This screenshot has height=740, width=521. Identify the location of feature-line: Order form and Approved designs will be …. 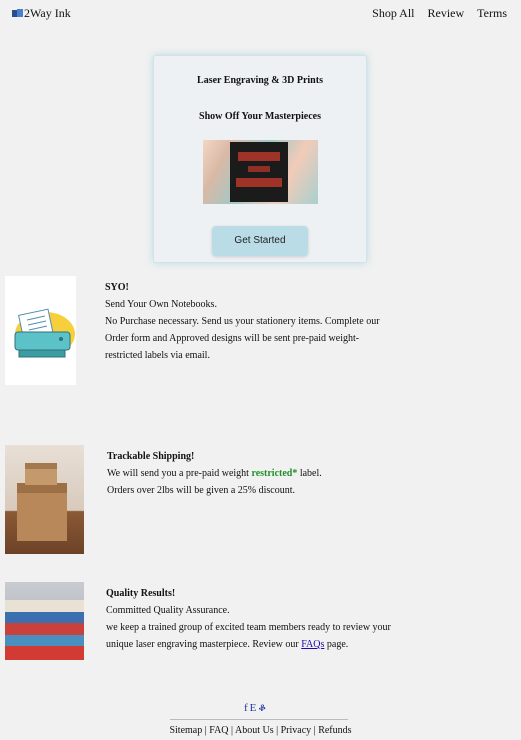
(232, 338).